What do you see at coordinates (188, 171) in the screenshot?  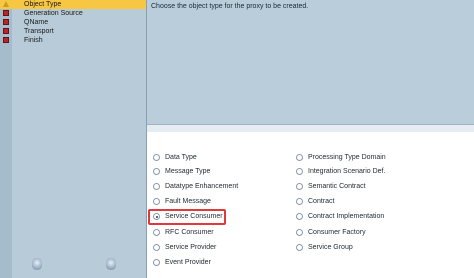 I see `option-label: Message Type` at bounding box center [188, 171].